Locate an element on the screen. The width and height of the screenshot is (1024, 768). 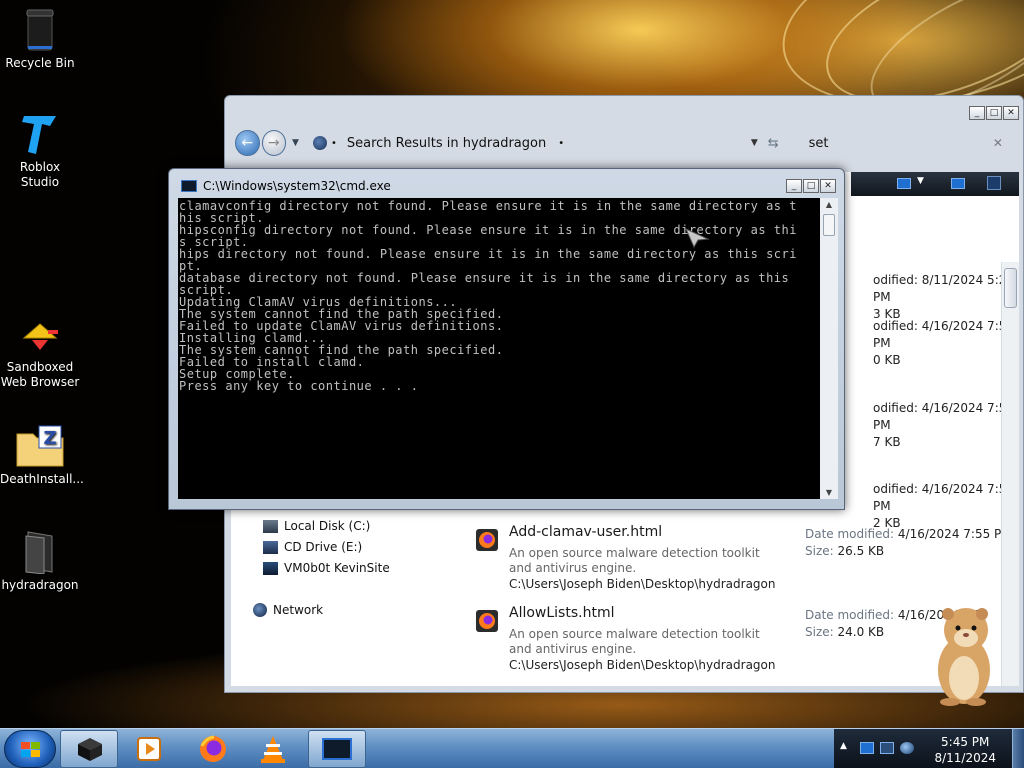
folder-icon is located at coordinates (39, 552).